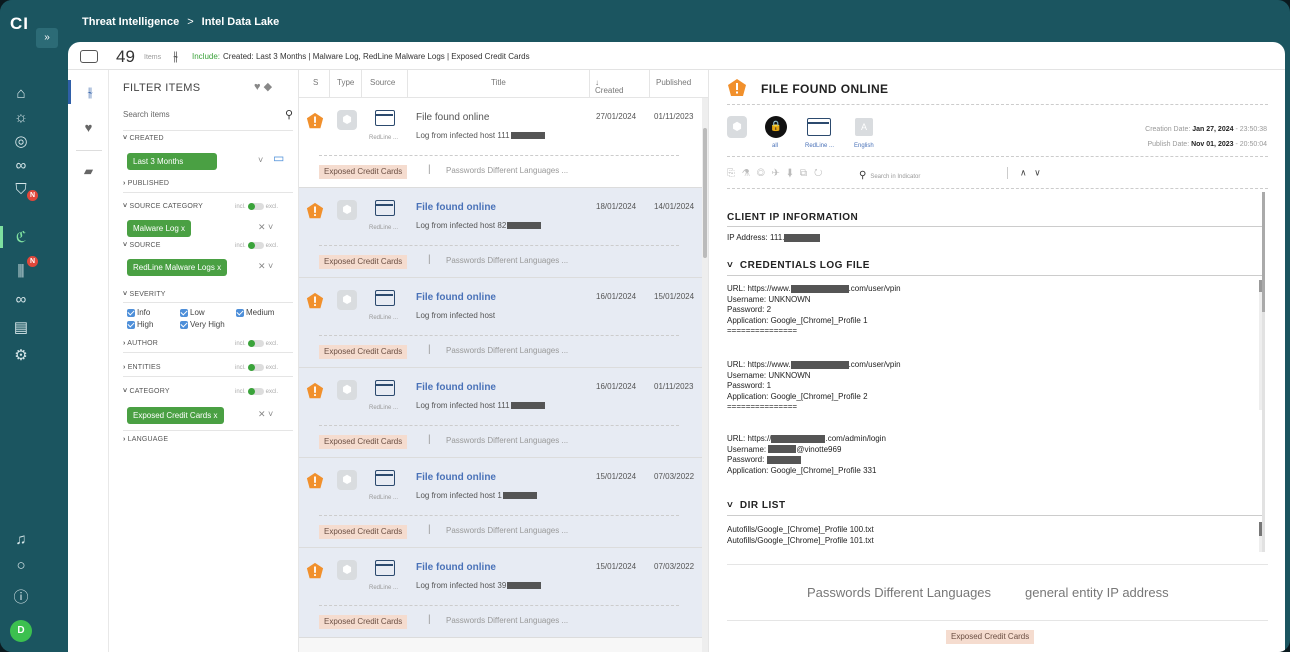 The height and width of the screenshot is (652, 1290). Describe the element at coordinates (19, 24) in the screenshot. I see `app-logo: CI` at that location.